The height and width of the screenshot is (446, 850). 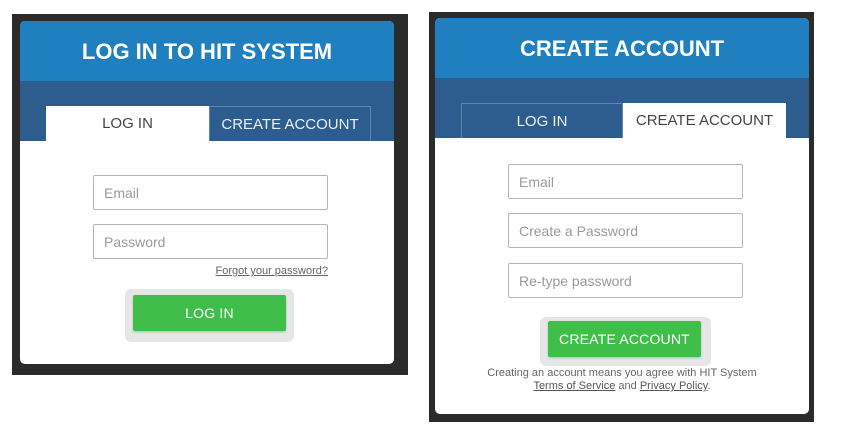 I want to click on create-account-button-label: CREATE ACCOUNT, so click(x=624, y=339).